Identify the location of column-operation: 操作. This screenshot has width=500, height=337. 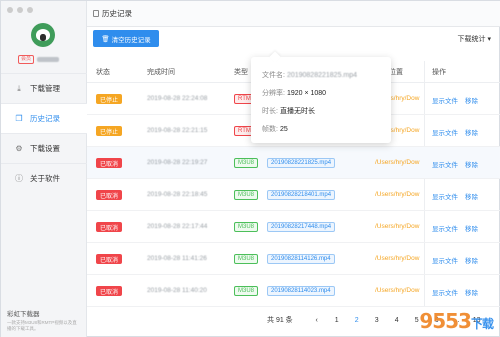
(439, 72).